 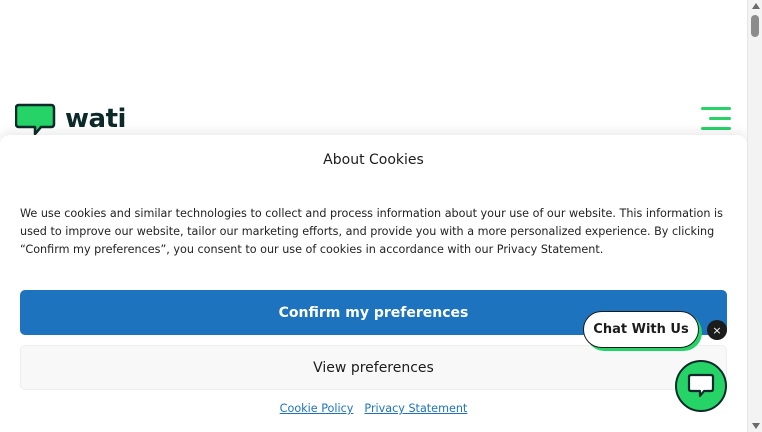 I want to click on vertical-scrollbar, so click(x=754, y=216).